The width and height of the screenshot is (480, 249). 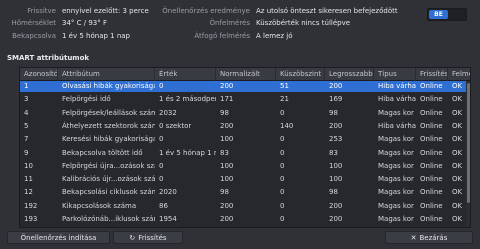 I want to click on table-cell: 4, so click(x=26, y=112).